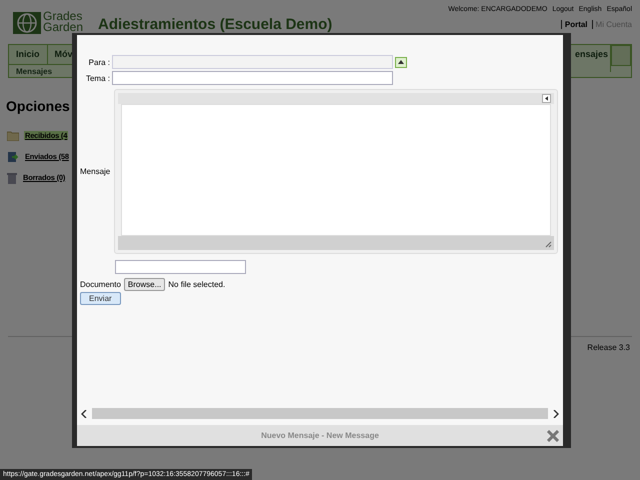  I want to click on section-heading: Opciones, so click(38, 106).